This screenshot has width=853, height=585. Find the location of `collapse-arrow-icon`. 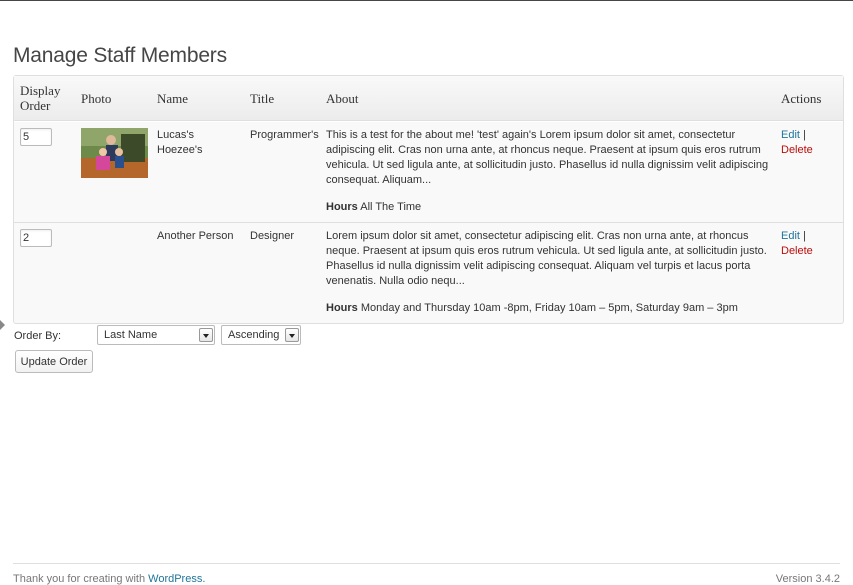

collapse-arrow-icon is located at coordinates (2, 325).